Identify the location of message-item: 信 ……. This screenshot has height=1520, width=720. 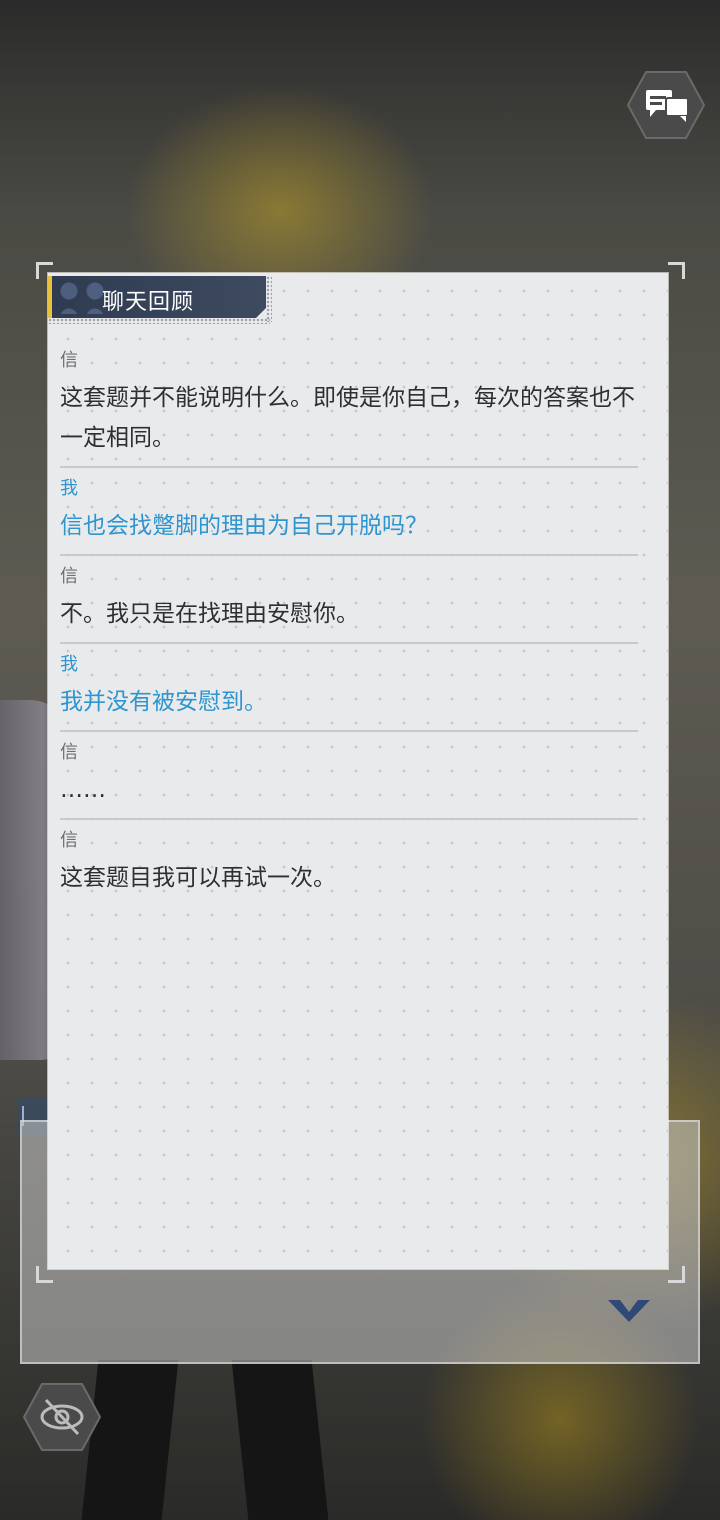
(349, 776).